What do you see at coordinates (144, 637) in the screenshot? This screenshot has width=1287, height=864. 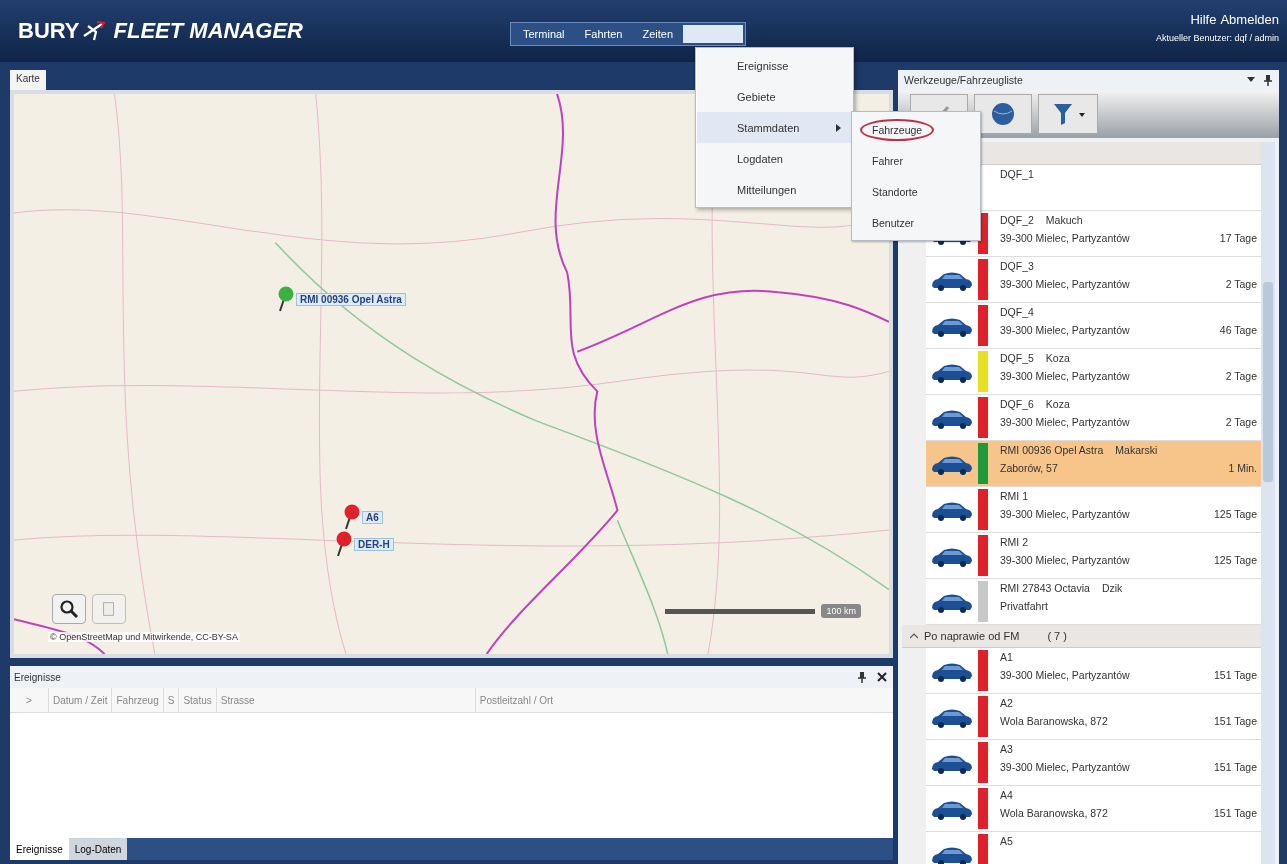 I see `map-attribution: © OpenStreetMap und Mitwirkende, CC-BY-SA` at bounding box center [144, 637].